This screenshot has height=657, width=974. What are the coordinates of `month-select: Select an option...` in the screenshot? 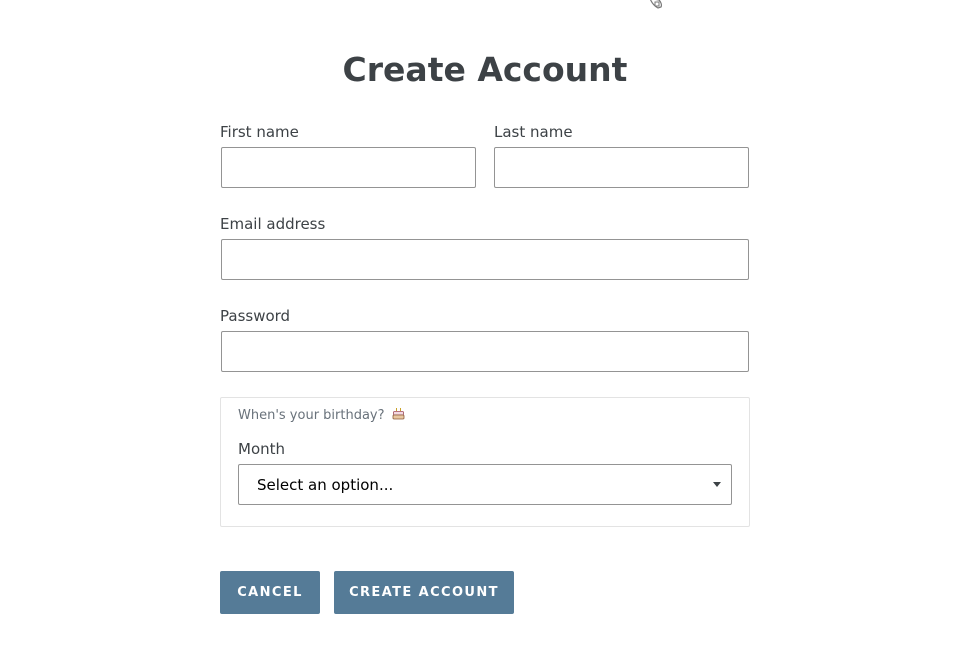 It's located at (485, 484).